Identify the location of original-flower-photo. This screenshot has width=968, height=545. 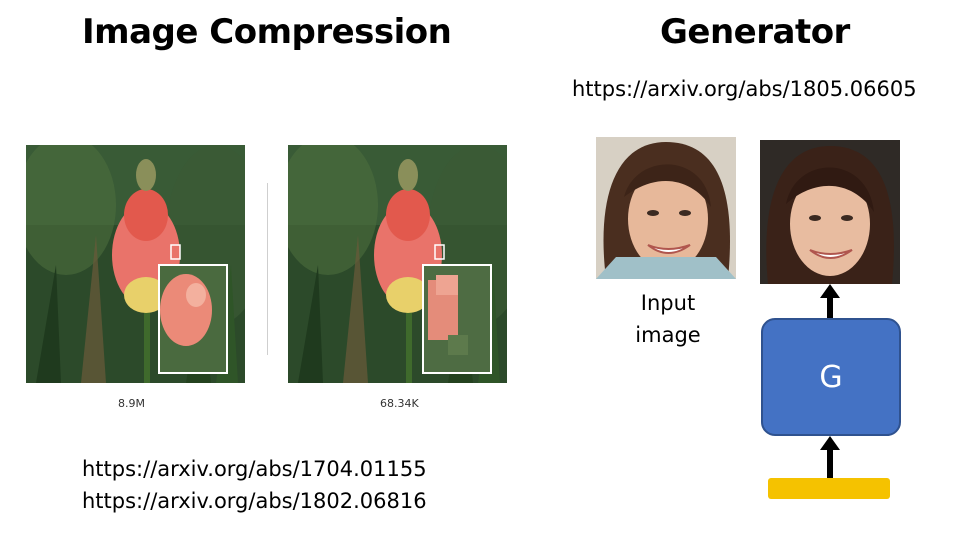
(135, 264).